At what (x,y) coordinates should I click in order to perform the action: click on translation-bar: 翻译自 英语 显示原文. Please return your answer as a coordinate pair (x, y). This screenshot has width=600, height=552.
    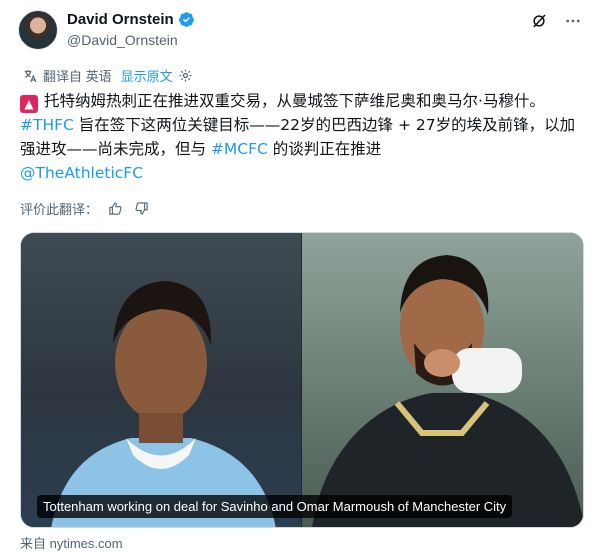
    Looking at the image, I should click on (107, 75).